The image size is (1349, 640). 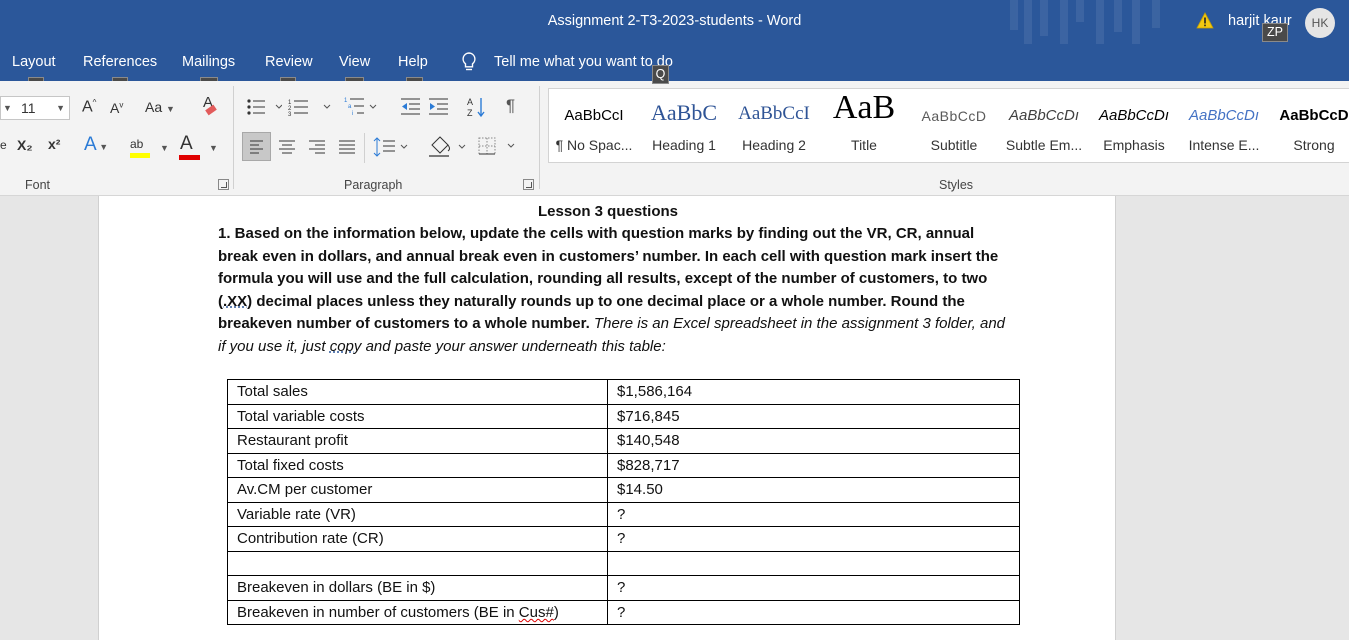 I want to click on style-sample: AaBbC, so click(x=684, y=112).